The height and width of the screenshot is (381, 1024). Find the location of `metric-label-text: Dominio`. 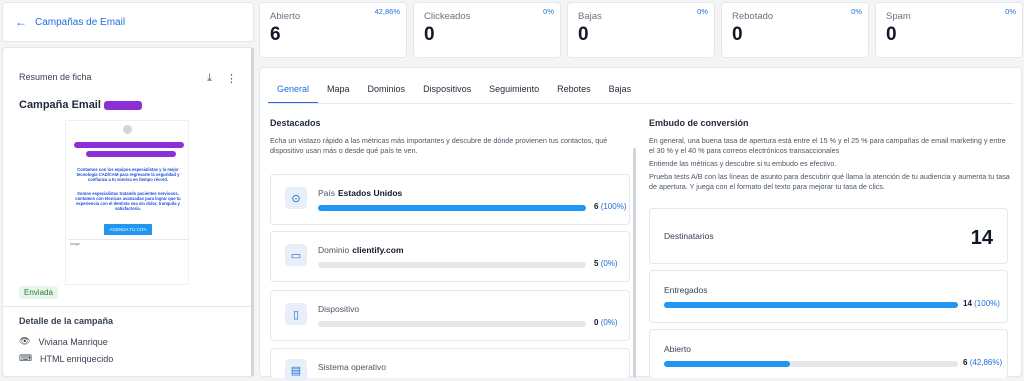

metric-label-text: Dominio is located at coordinates (334, 250).